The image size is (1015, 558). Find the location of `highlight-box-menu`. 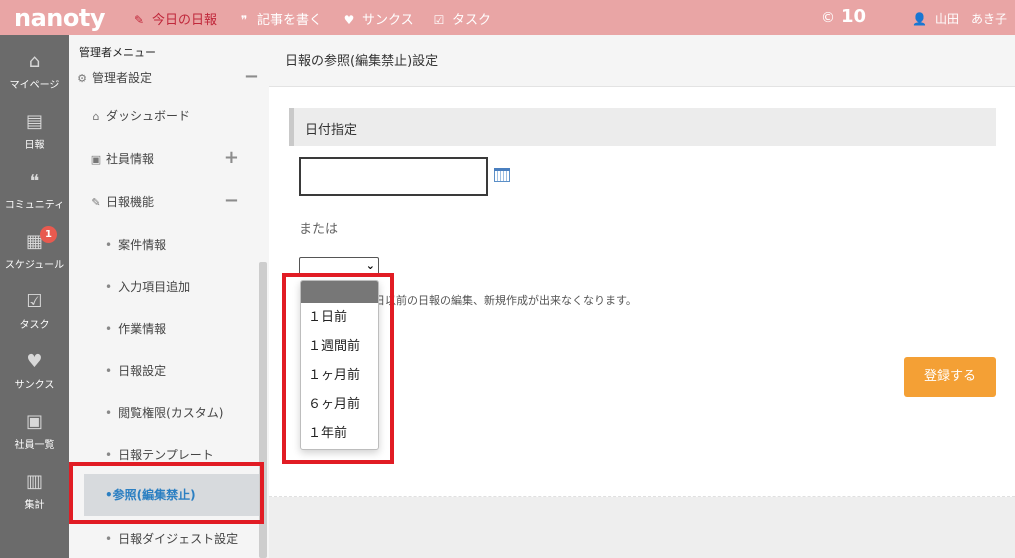

highlight-box-menu is located at coordinates (166, 493).